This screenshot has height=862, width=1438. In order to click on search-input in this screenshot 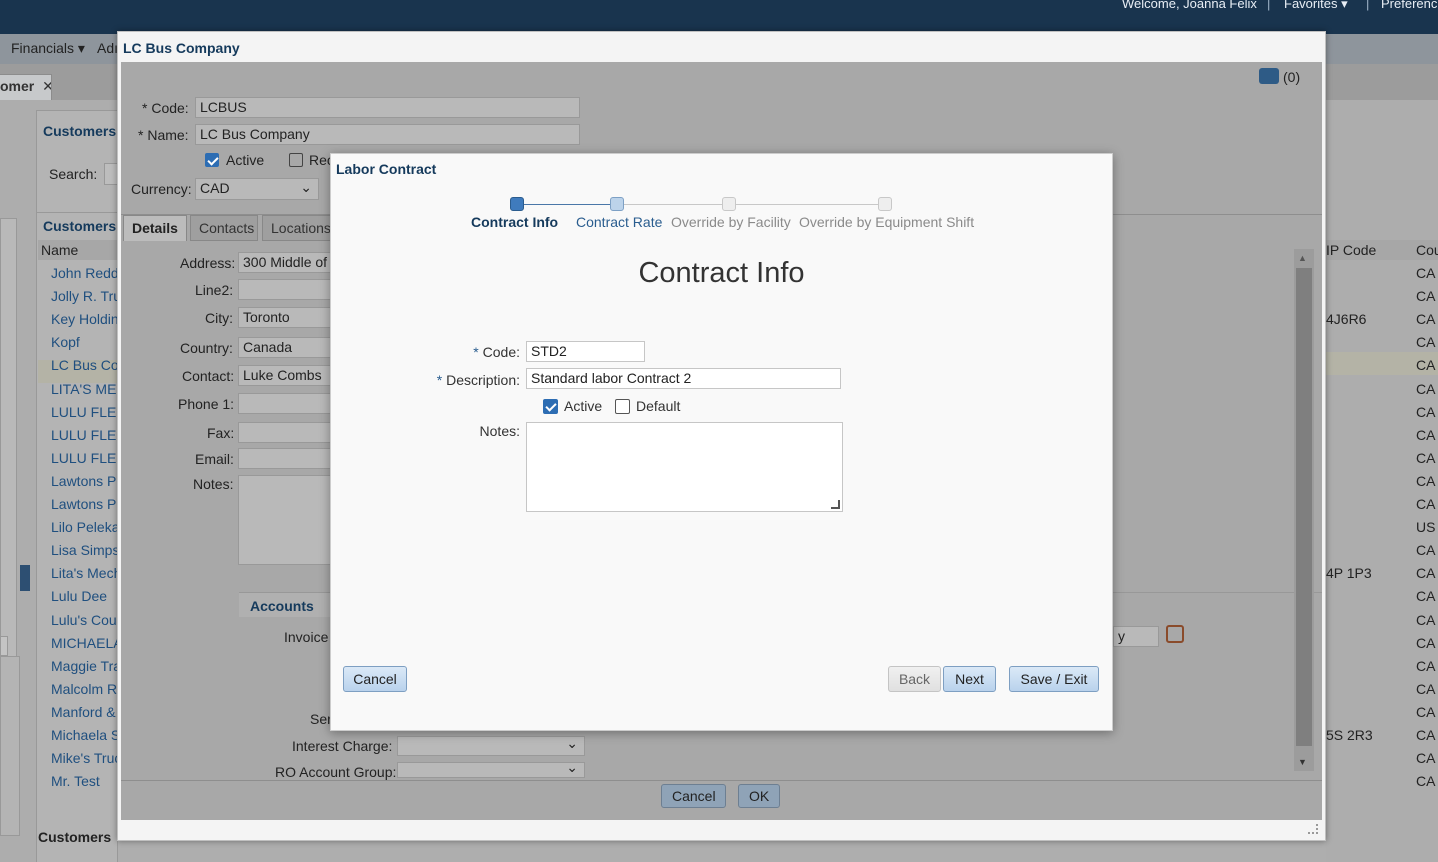, I will do `click(111, 174)`.